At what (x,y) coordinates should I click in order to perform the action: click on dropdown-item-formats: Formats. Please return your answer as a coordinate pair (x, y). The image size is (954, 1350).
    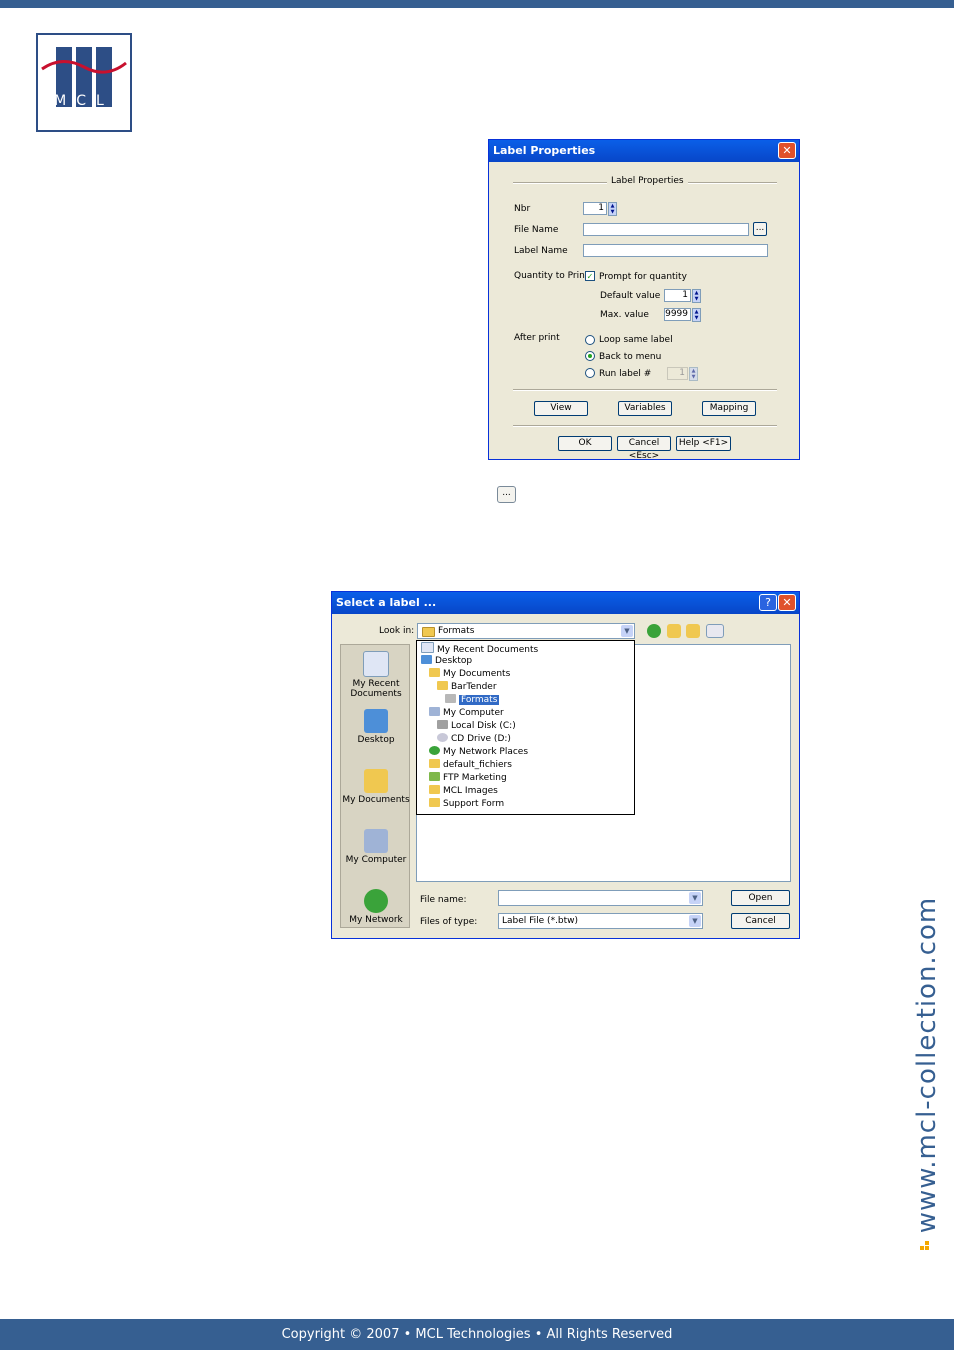
    Looking at the image, I should click on (472, 700).